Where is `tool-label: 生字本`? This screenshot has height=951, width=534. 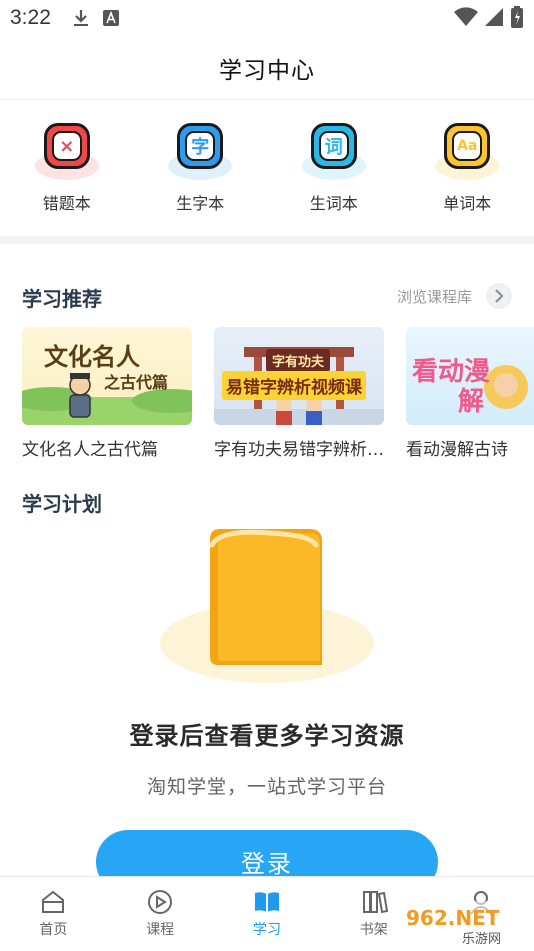
tool-label: 生字本 is located at coordinates (200, 203).